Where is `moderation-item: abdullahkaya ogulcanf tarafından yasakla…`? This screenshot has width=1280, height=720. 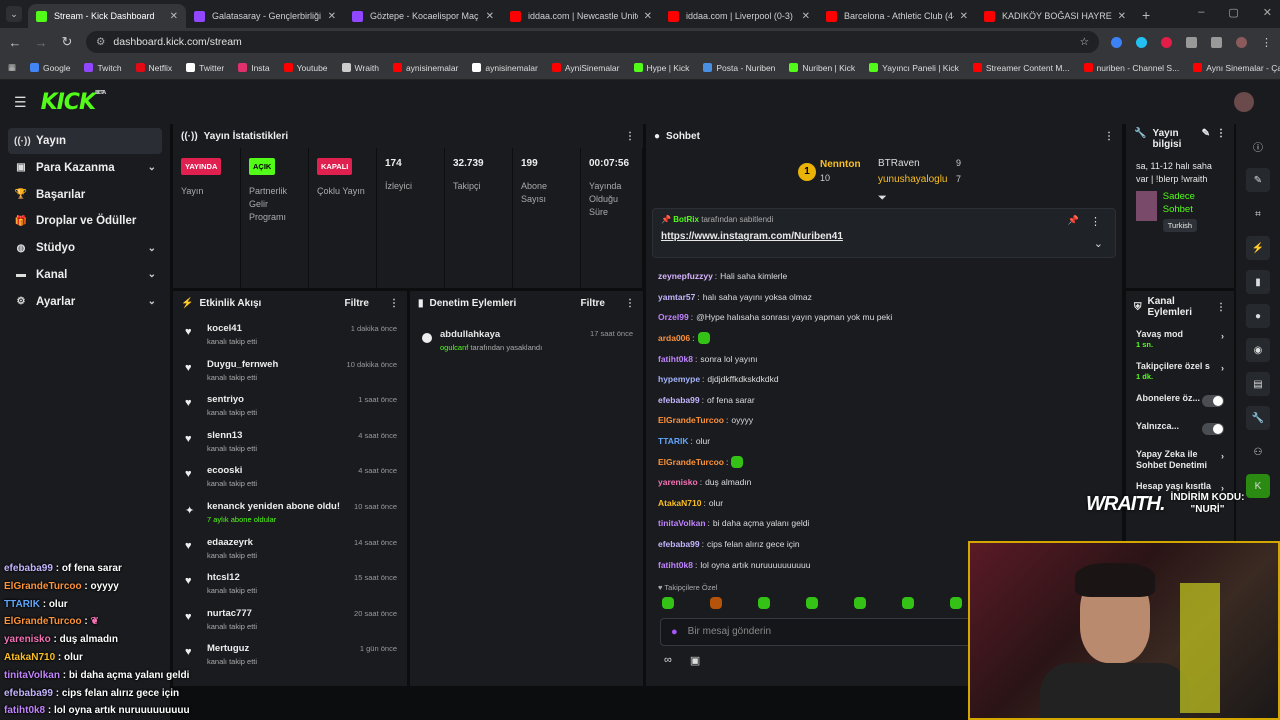
moderation-item: abdullahkaya ogulcanf tarafından yasakla… is located at coordinates (526, 333).